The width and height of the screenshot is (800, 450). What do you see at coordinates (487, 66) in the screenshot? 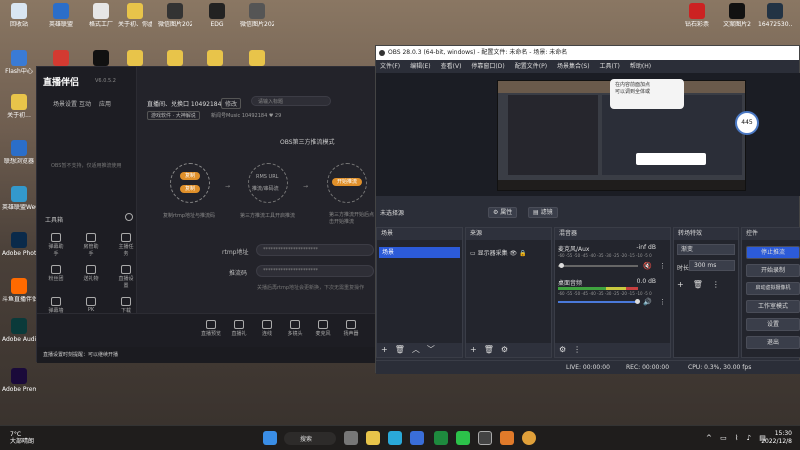
I see `menu-item: 停靠窗口(D)` at bounding box center [487, 66].